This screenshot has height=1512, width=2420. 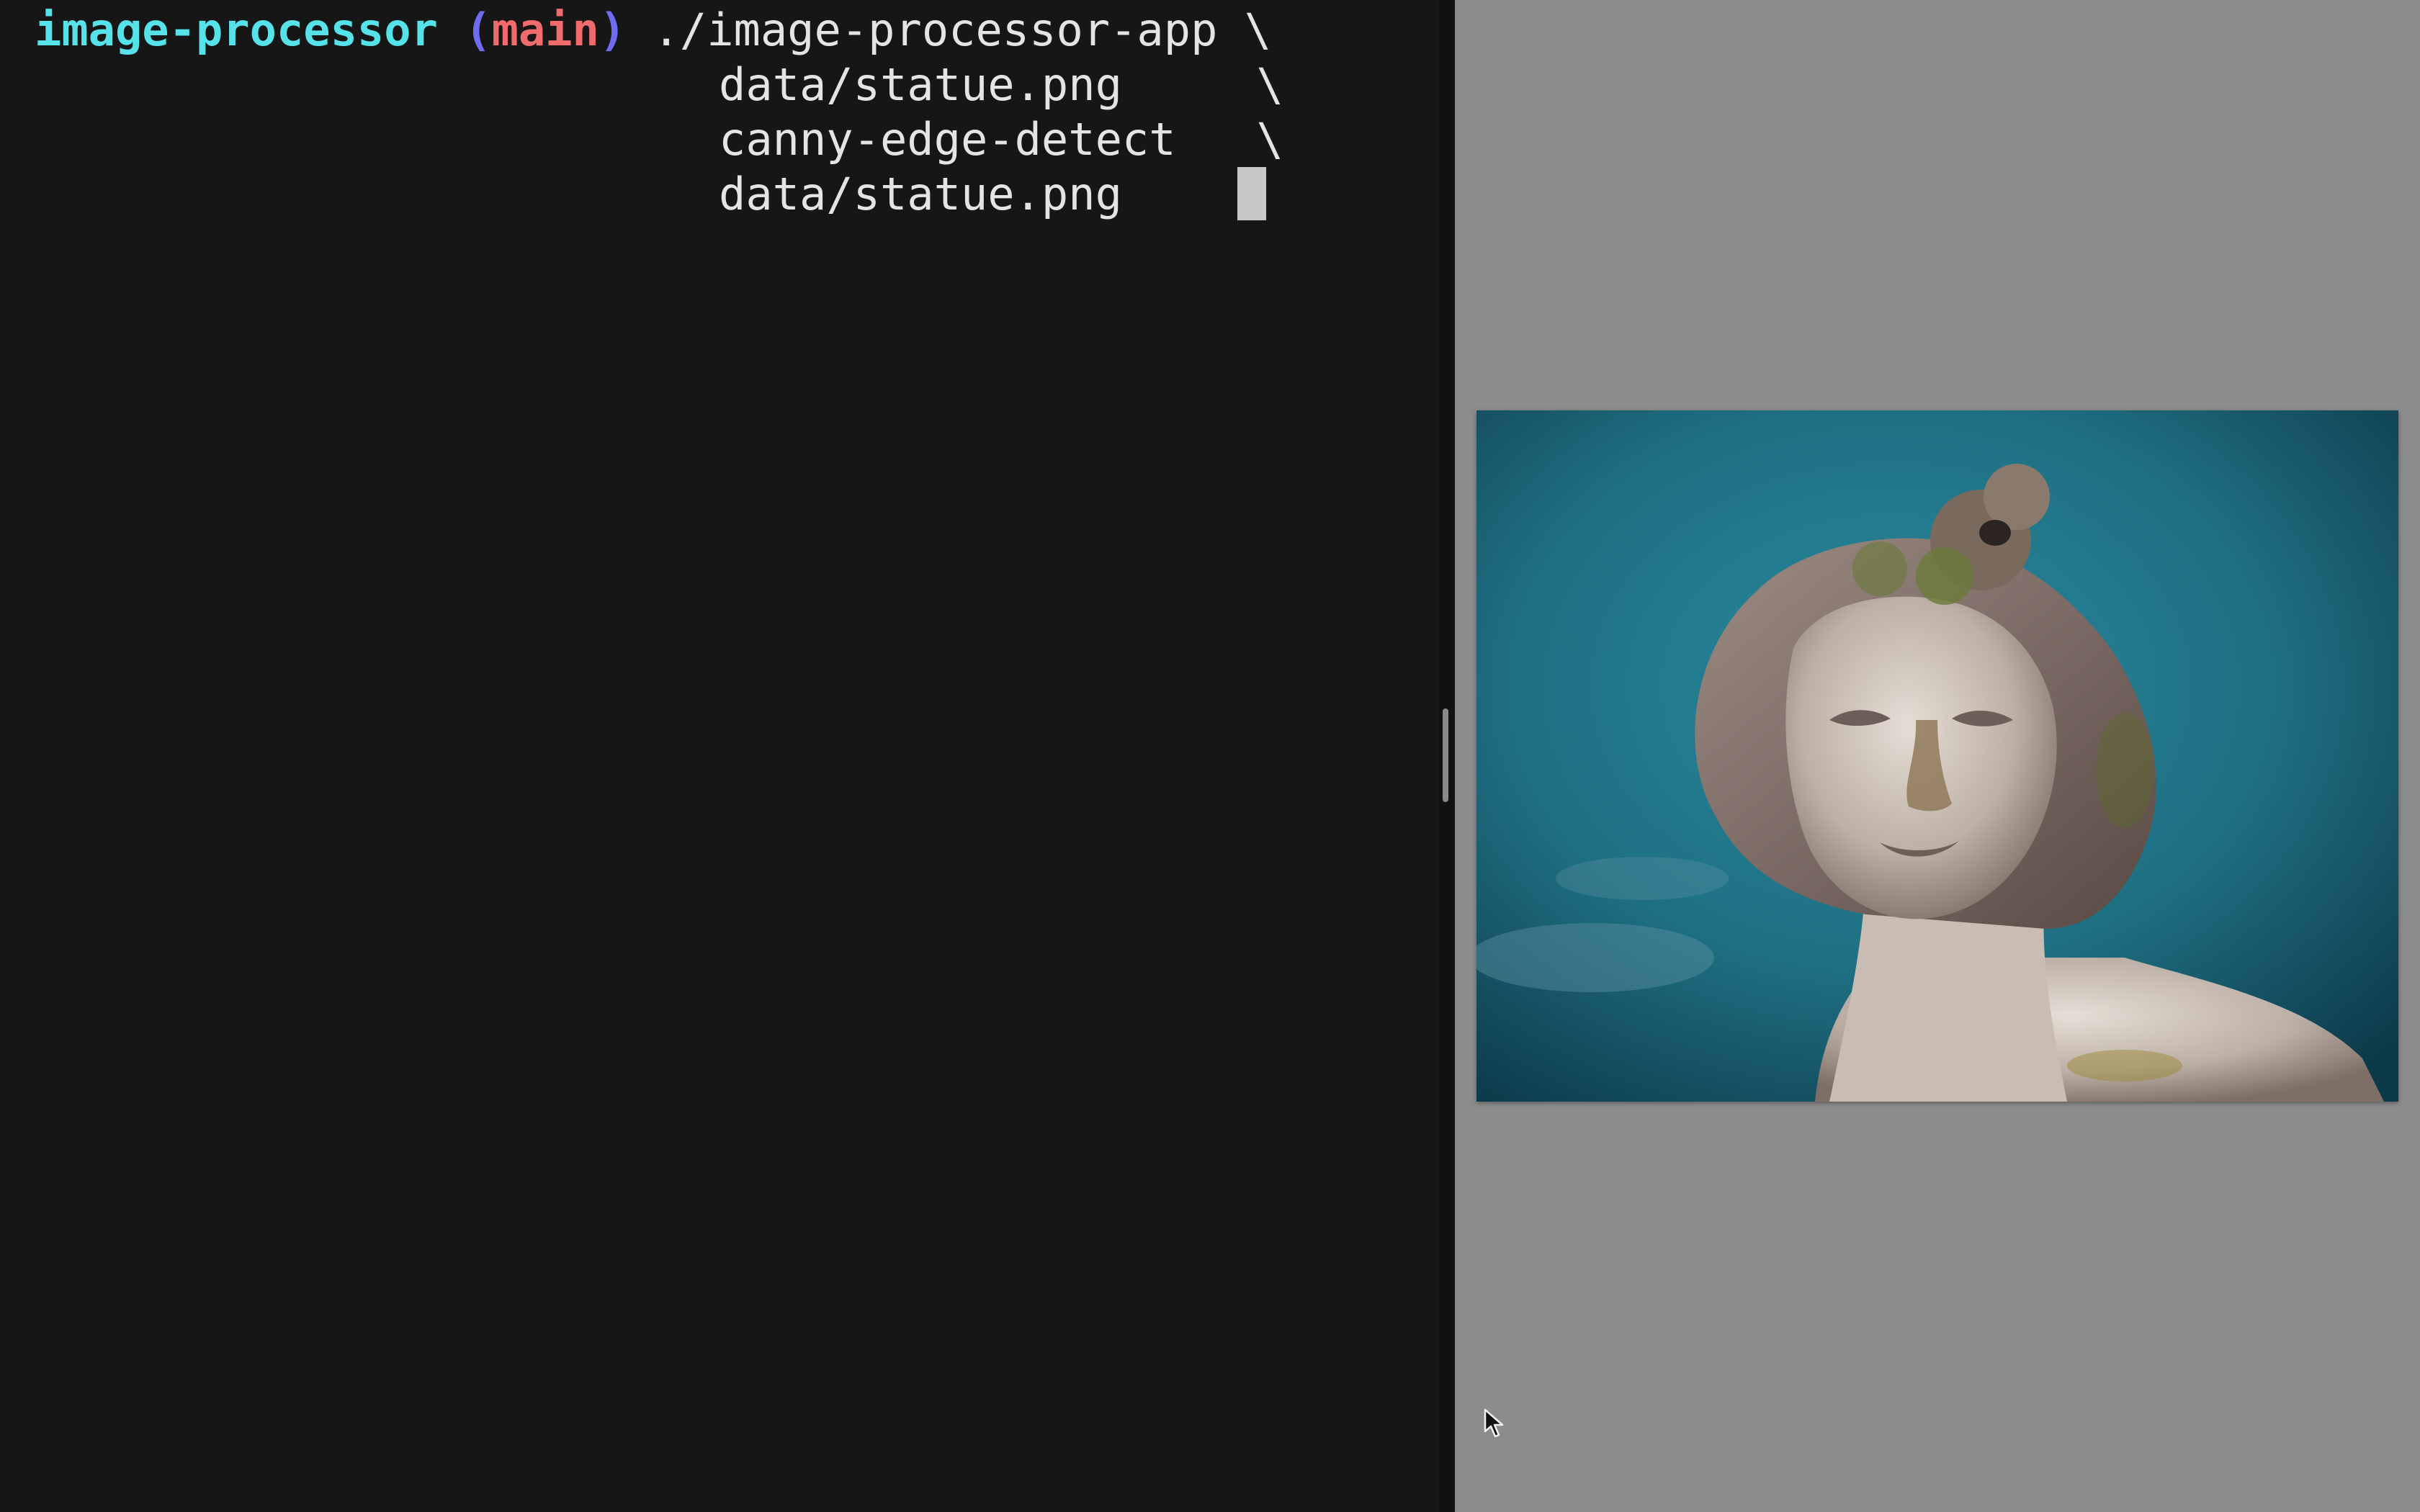 I want to click on command-line-3: canny-edge-detect \, so click(x=1001, y=139).